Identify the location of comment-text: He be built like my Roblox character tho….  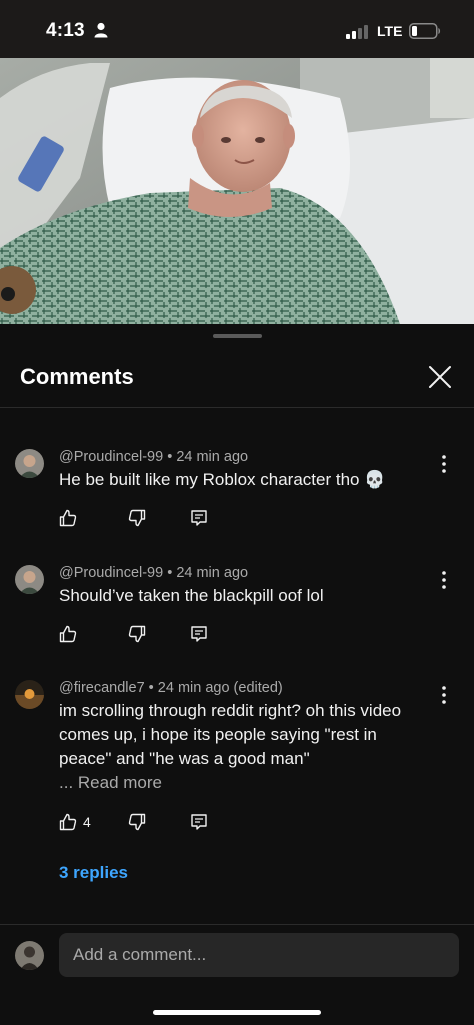
(222, 479).